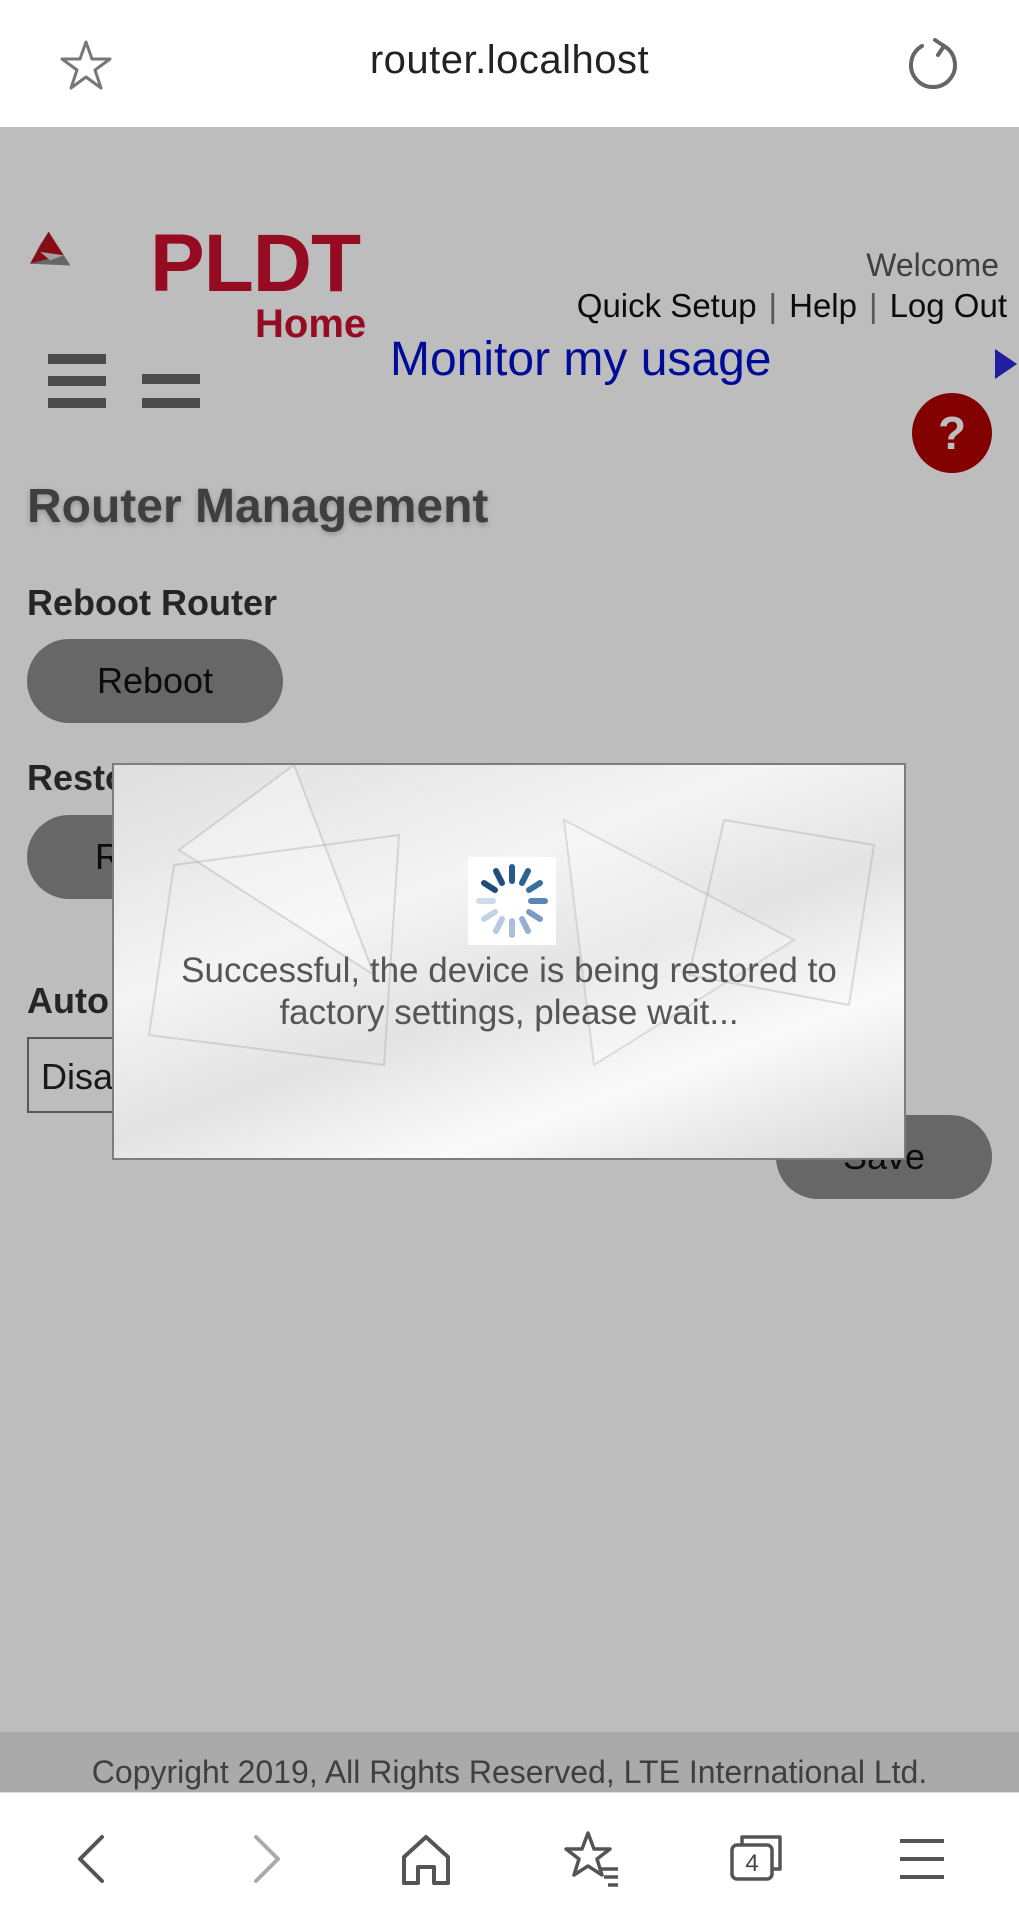  I want to click on tab-count: 4, so click(752, 1863).